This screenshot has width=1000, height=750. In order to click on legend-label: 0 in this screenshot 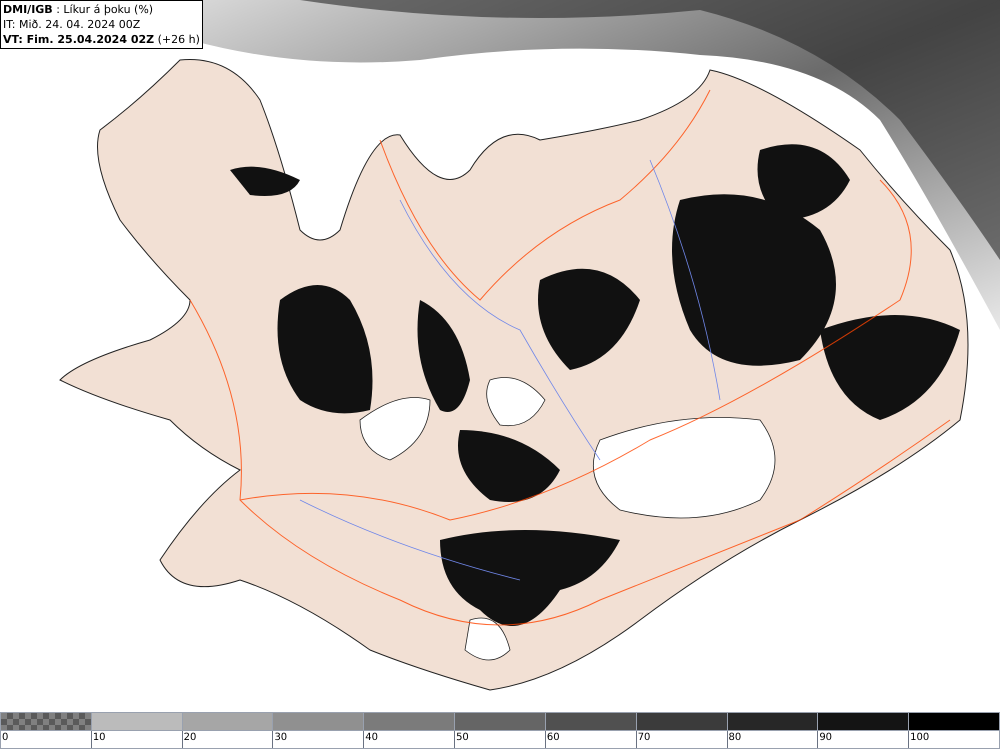, I will do `click(4, 737)`.